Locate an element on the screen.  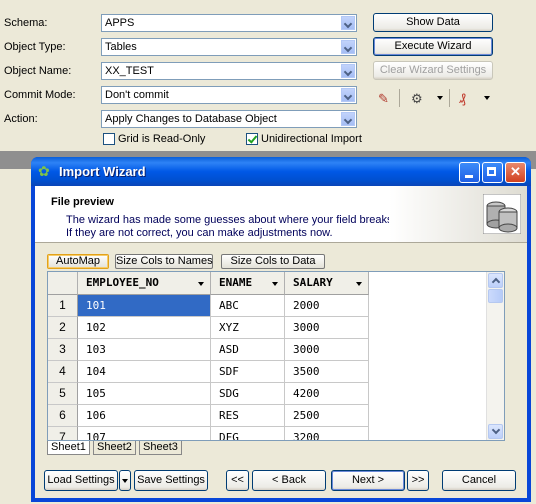
grid-read-only-label: Grid is Read-Only is located at coordinates (162, 139).